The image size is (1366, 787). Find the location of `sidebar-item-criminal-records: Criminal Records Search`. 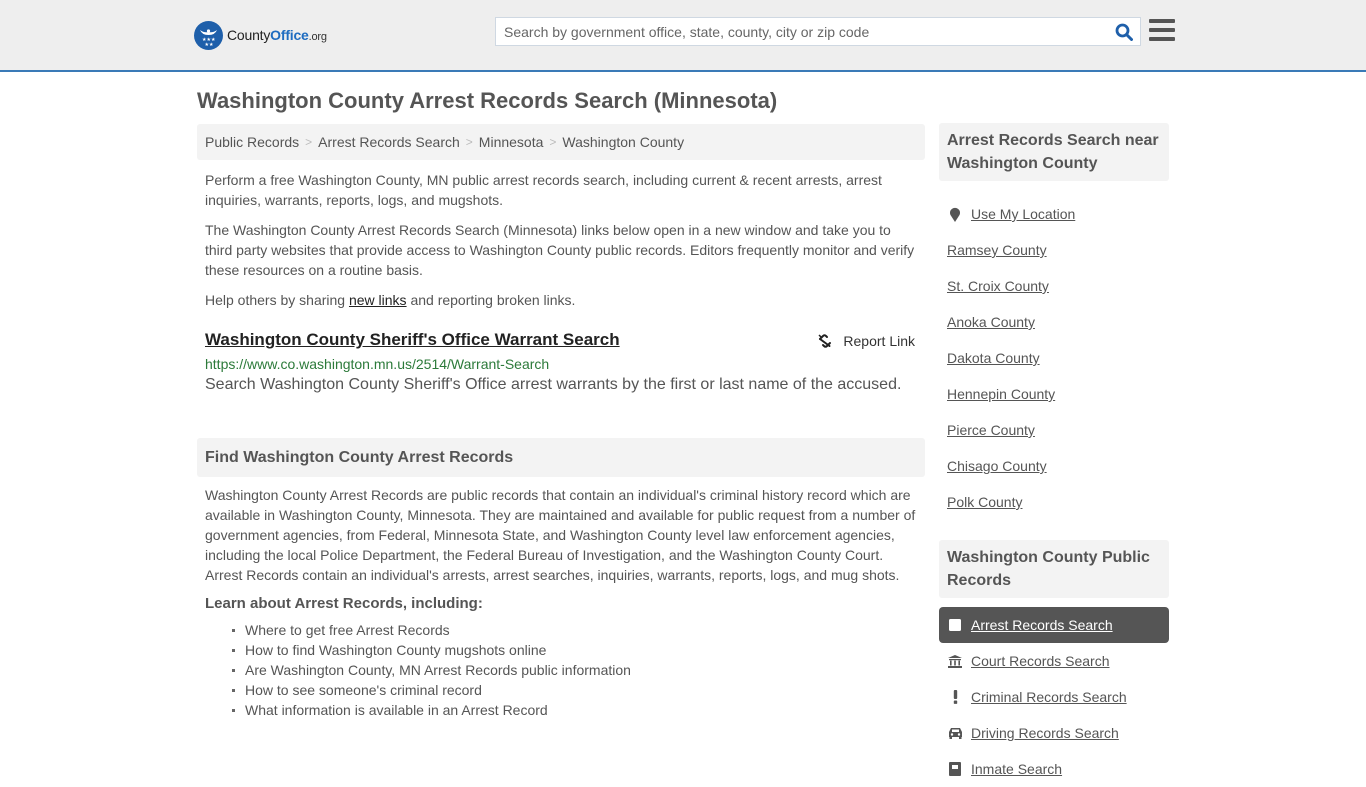

sidebar-item-criminal-records: Criminal Records Search is located at coordinates (1054, 697).